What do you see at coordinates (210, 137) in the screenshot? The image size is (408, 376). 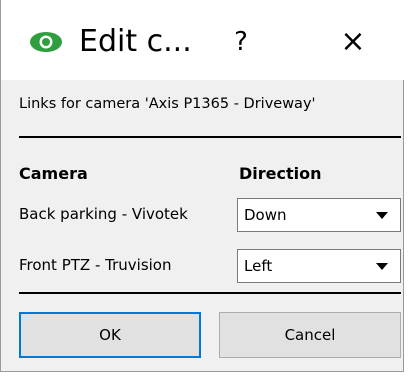 I see `top-divider` at bounding box center [210, 137].